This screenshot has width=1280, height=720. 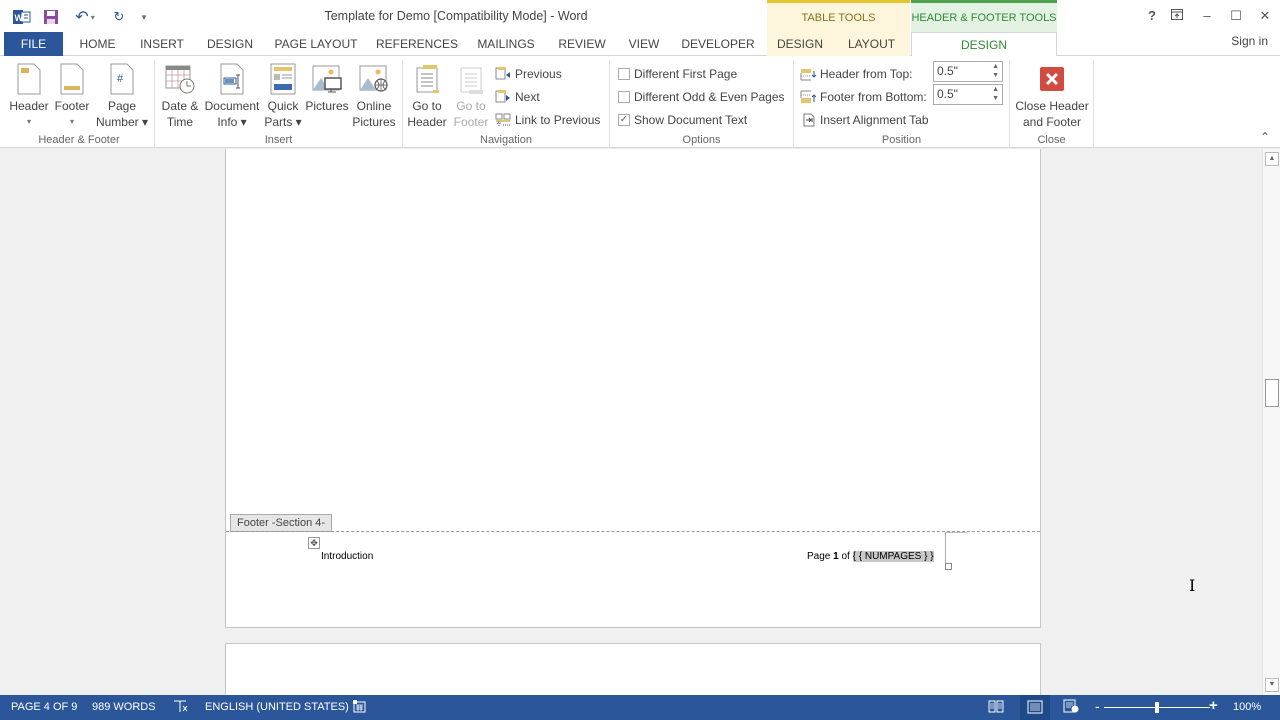 I want to click on different-odd-even-check-box, so click(x=624, y=97).